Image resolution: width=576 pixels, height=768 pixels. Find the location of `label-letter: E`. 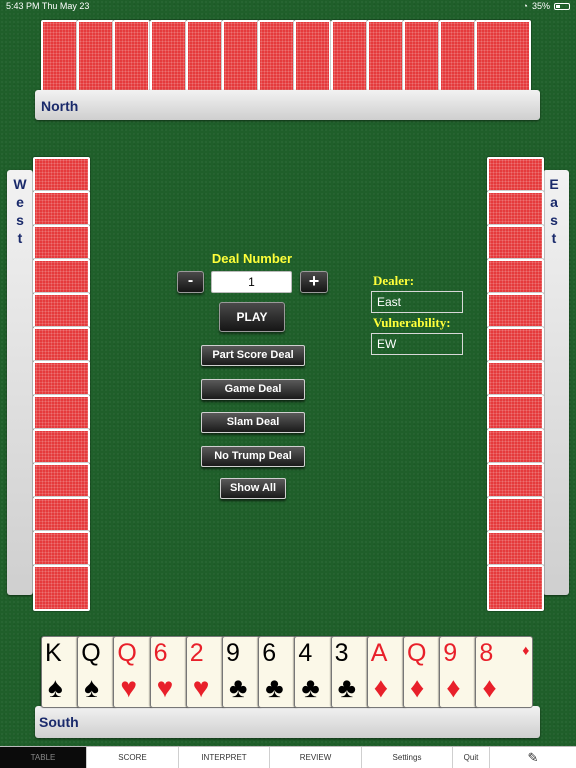

label-letter: E is located at coordinates (554, 184).